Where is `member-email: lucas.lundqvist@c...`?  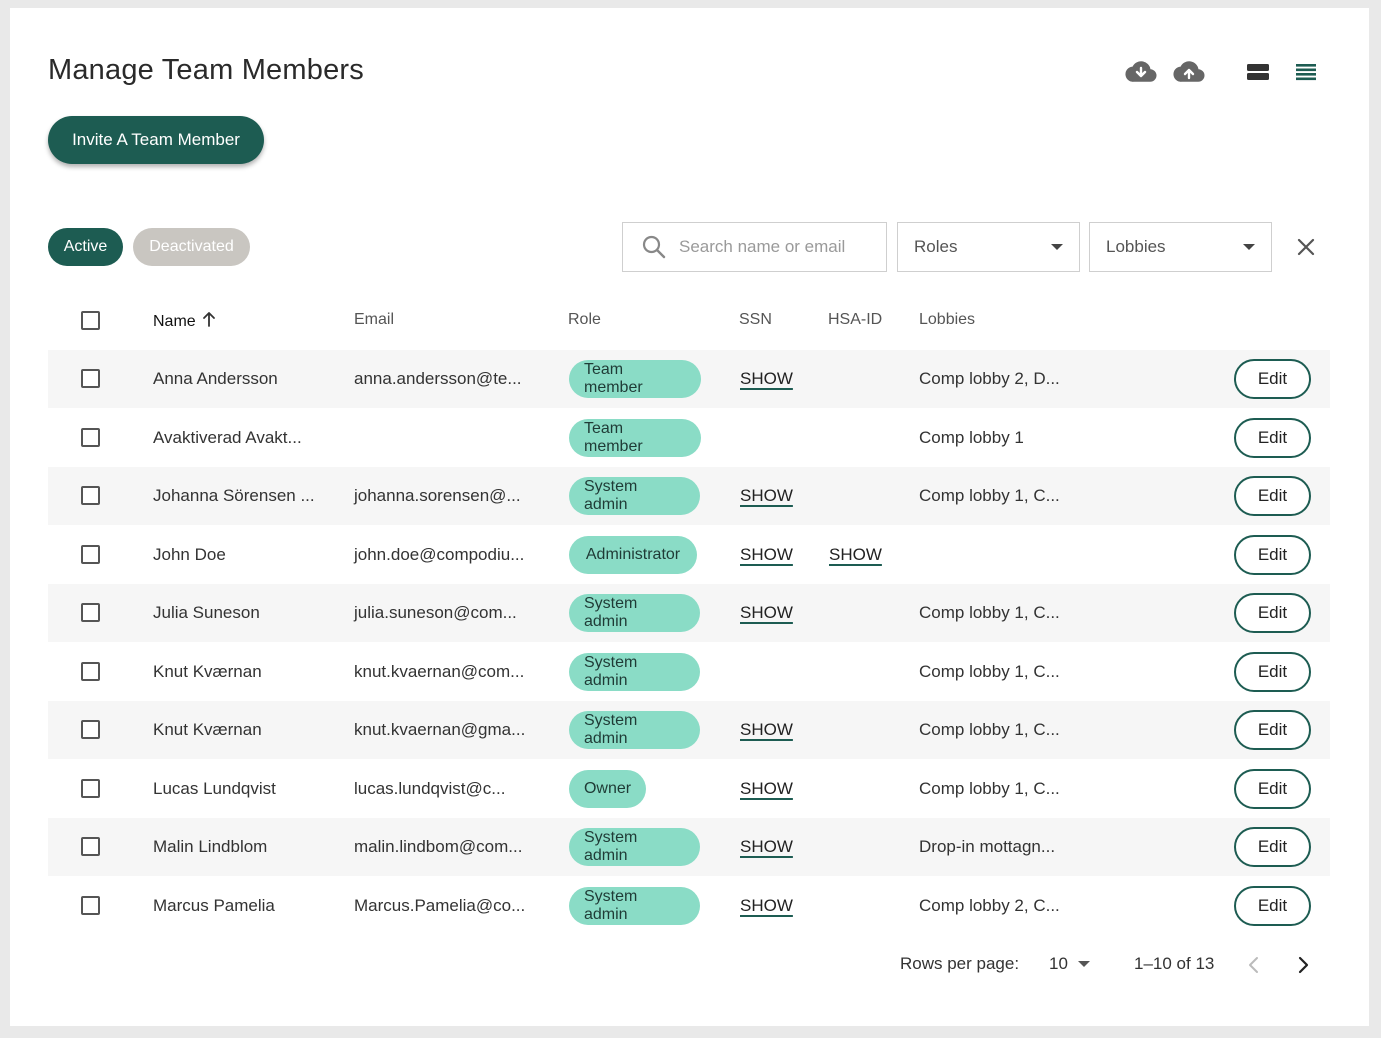
member-email: lucas.lundqvist@c... is located at coordinates (430, 788).